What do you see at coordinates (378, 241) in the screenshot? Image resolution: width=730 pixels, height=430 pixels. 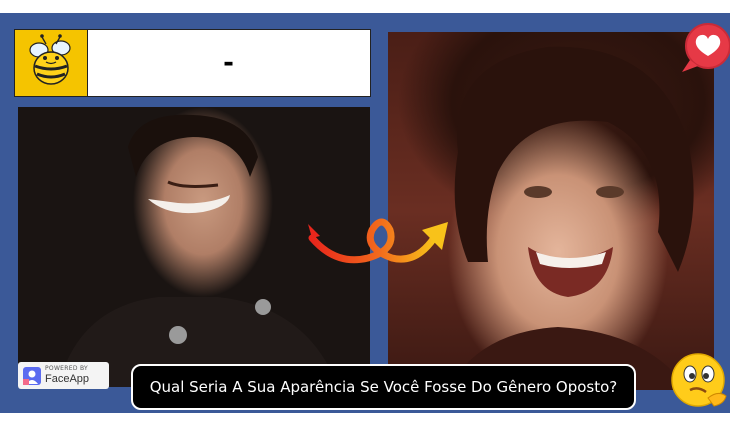 I see `curly-arrow-icon` at bounding box center [378, 241].